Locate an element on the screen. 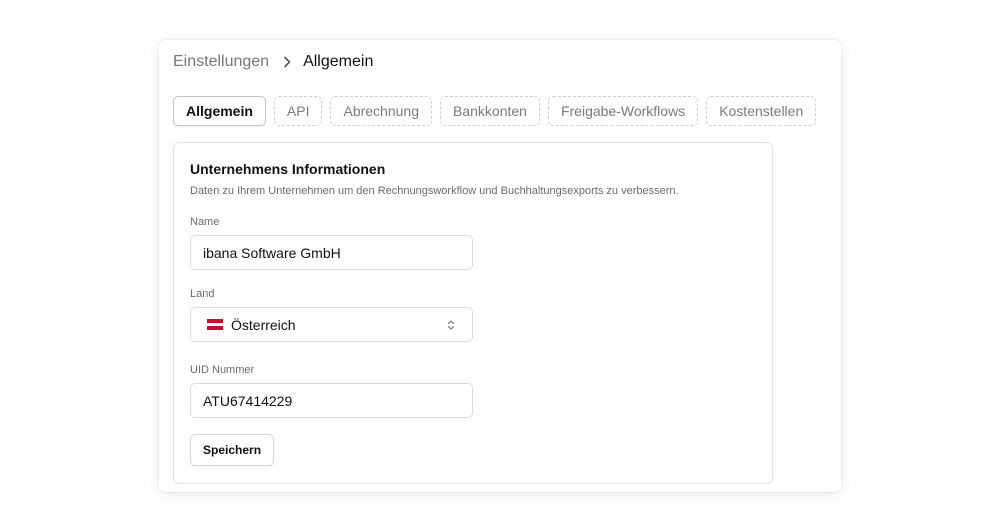  save-button: Speichern is located at coordinates (232, 450).